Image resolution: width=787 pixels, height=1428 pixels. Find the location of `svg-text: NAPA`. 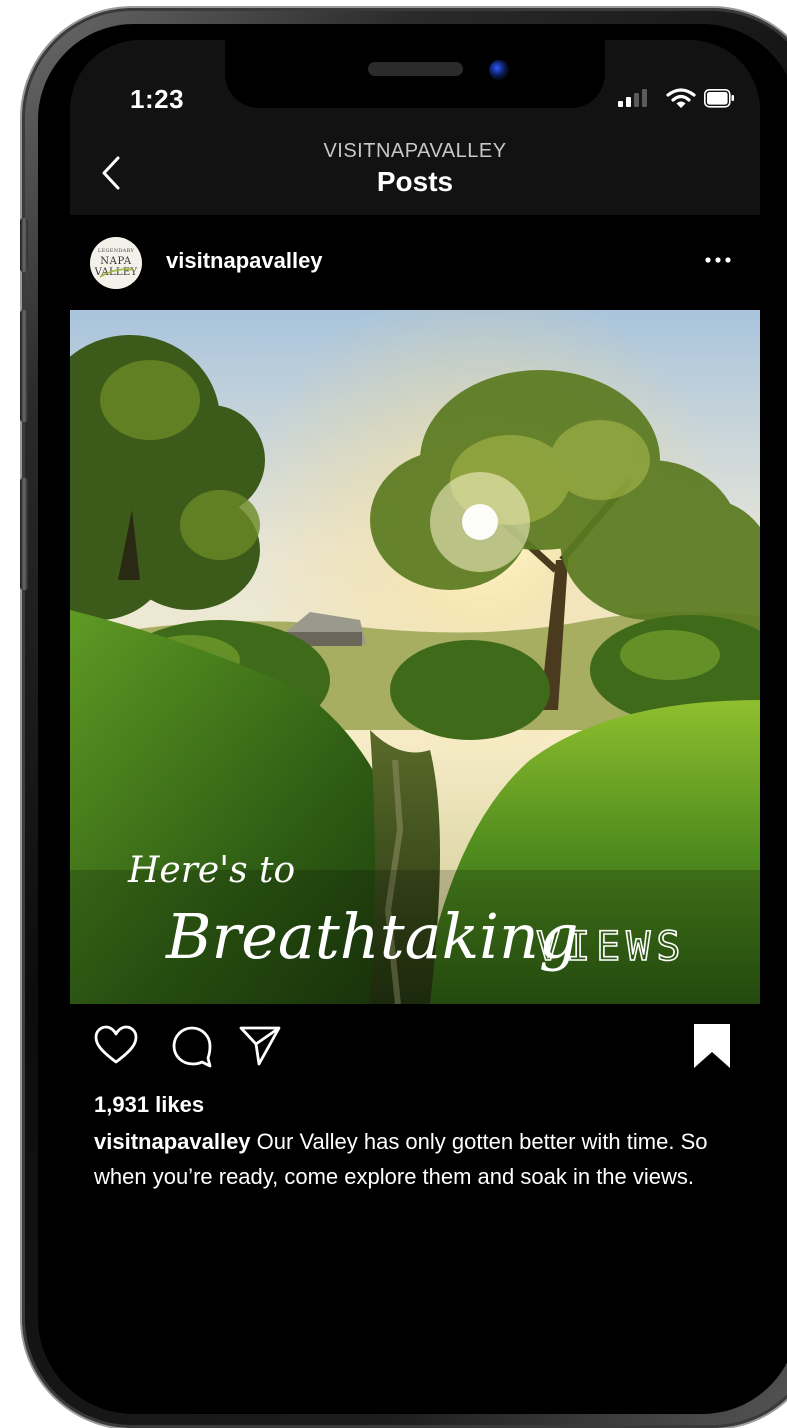

svg-text: NAPA is located at coordinates (116, 261).